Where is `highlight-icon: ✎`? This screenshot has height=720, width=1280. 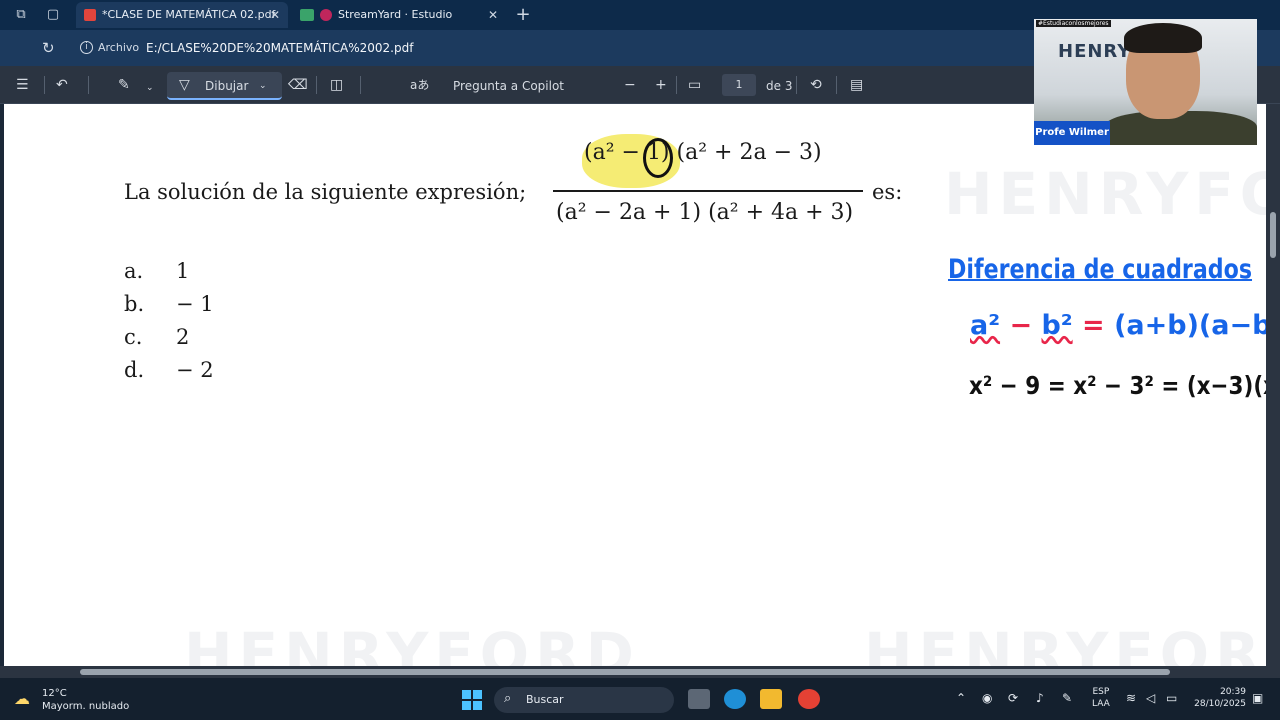
highlight-icon: ✎ is located at coordinates (124, 85).